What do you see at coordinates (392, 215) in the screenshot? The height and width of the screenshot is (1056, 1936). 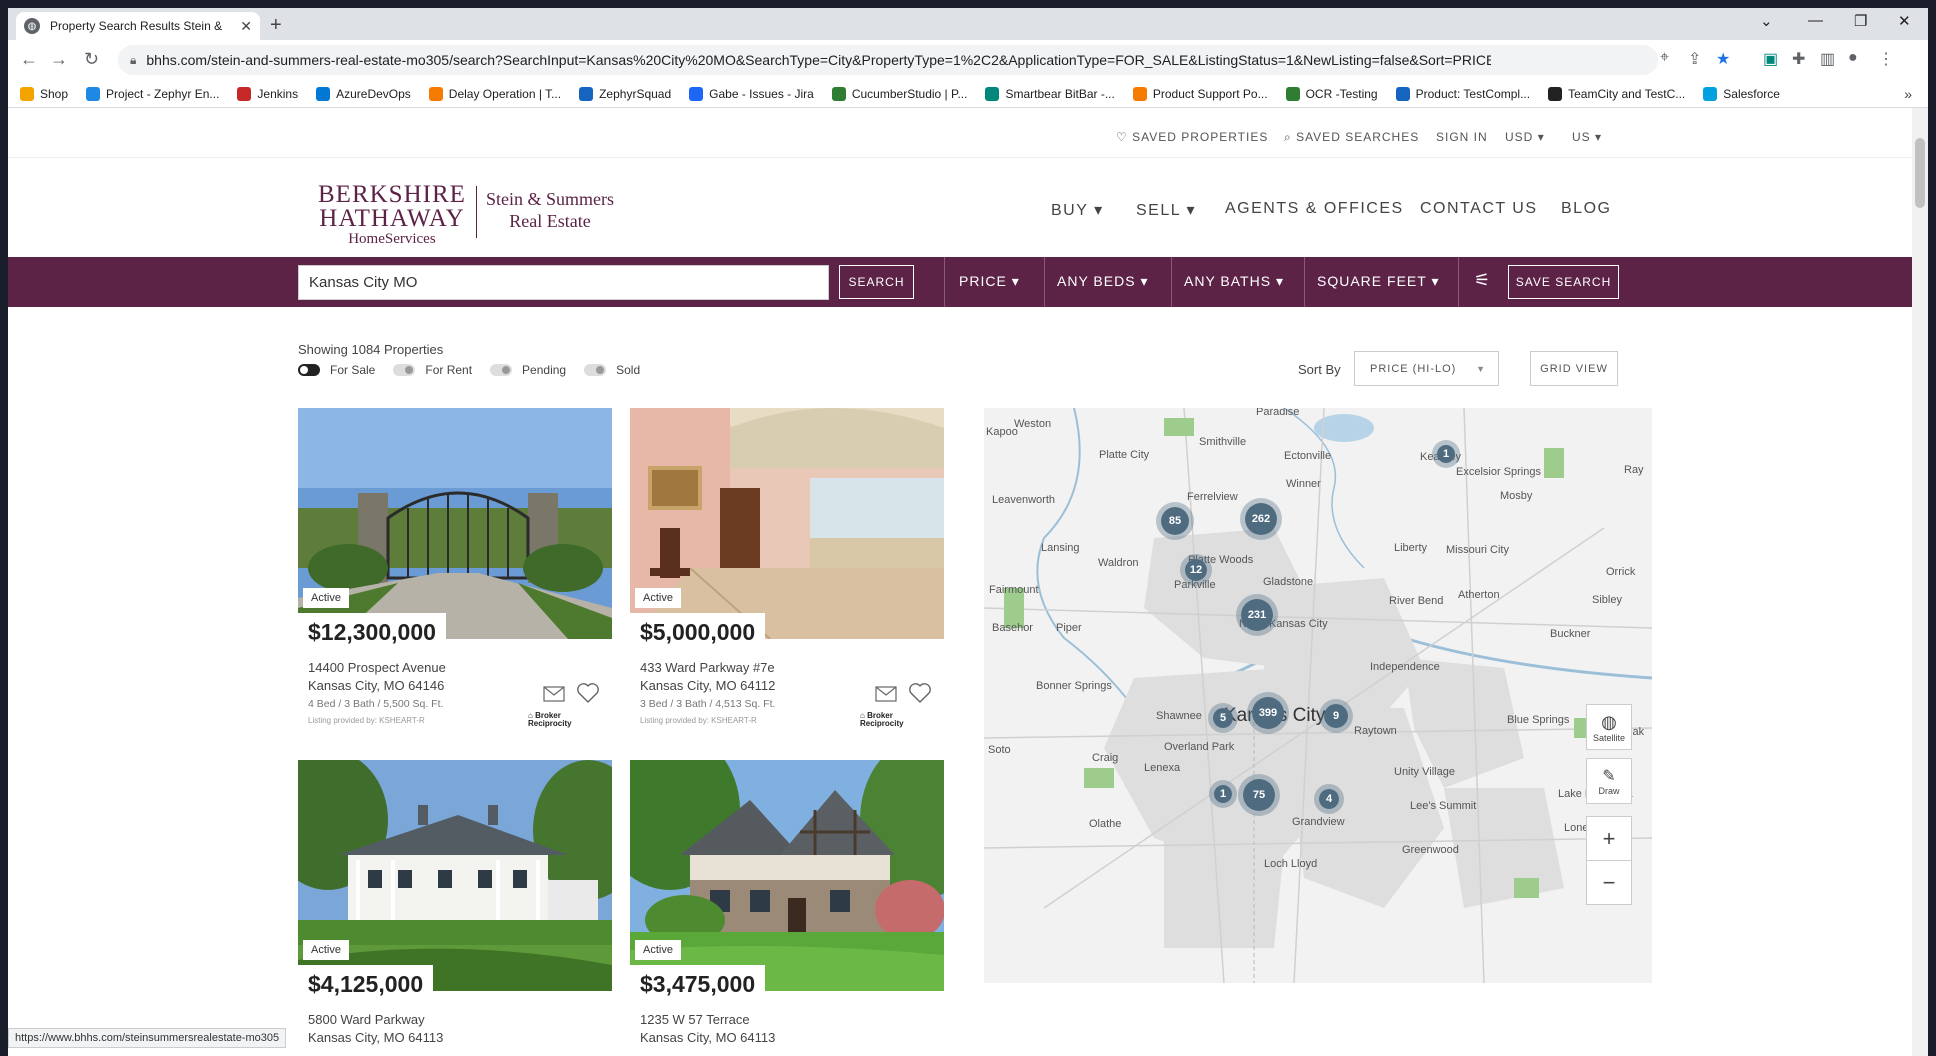 I see `brand-logo: BERKSHIRE HATHAWAY HomeServices` at bounding box center [392, 215].